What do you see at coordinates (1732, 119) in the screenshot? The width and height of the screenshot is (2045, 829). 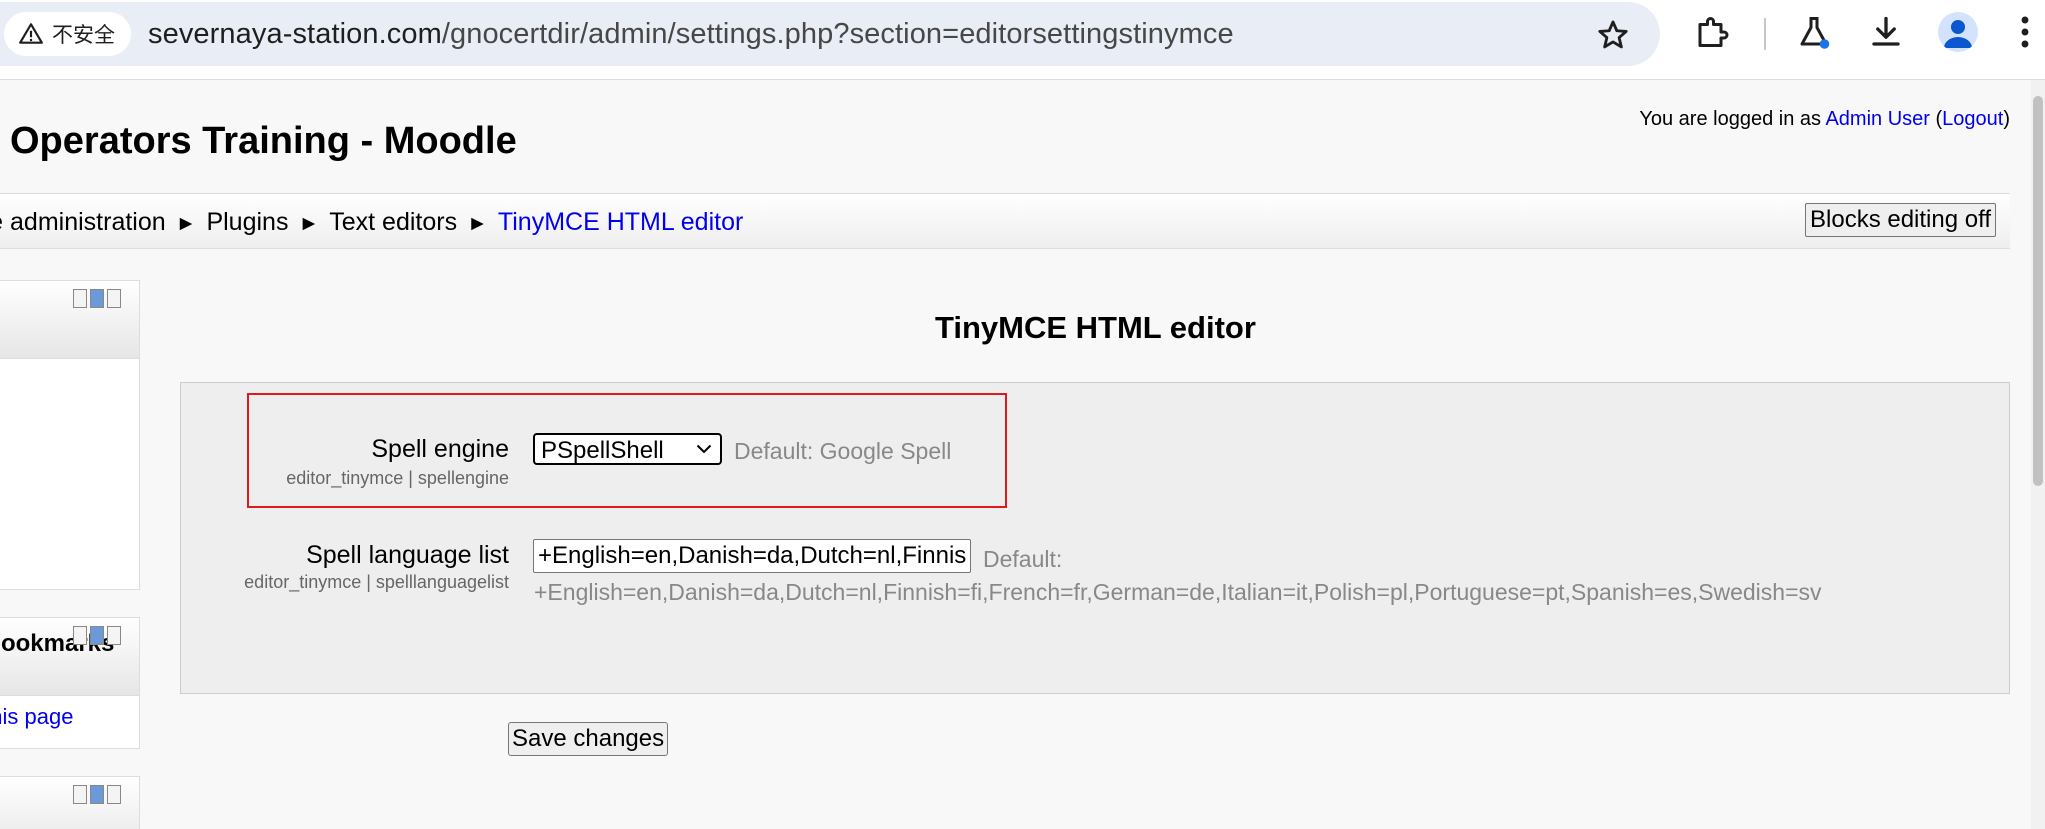 I see `login-prefix: You are logged in as` at bounding box center [1732, 119].